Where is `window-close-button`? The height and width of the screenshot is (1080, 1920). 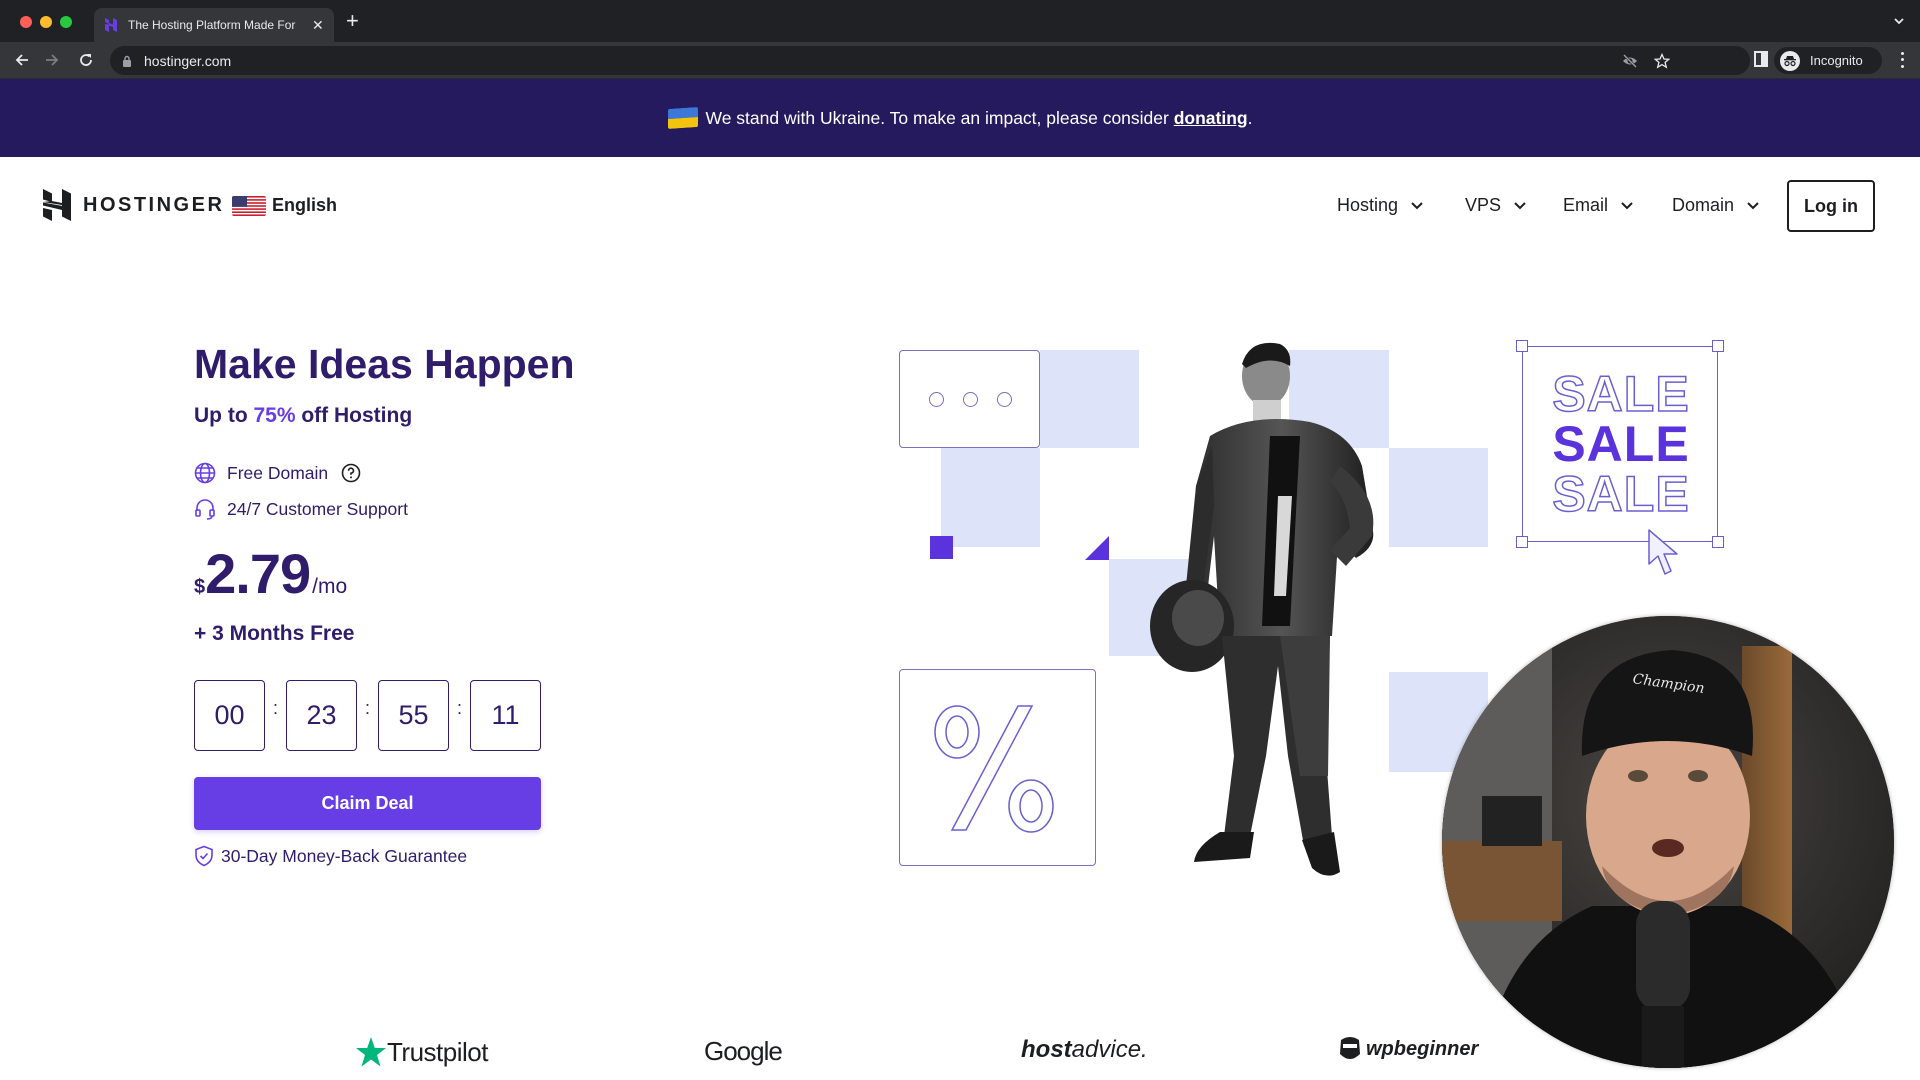
window-close-button is located at coordinates (26, 22).